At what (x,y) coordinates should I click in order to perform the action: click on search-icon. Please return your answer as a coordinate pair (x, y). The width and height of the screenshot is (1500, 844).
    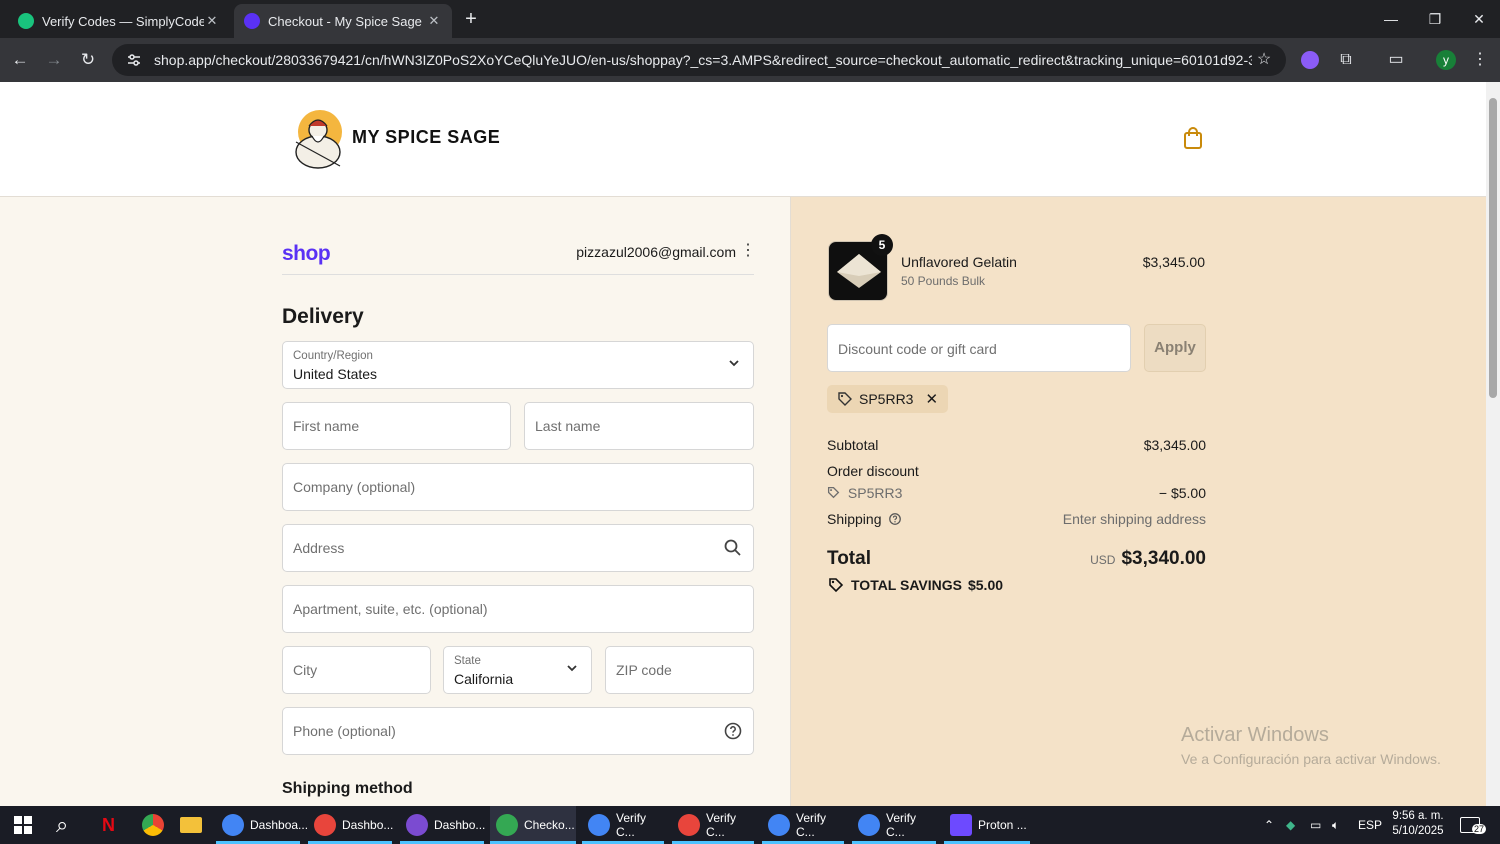
    Looking at the image, I should click on (732, 547).